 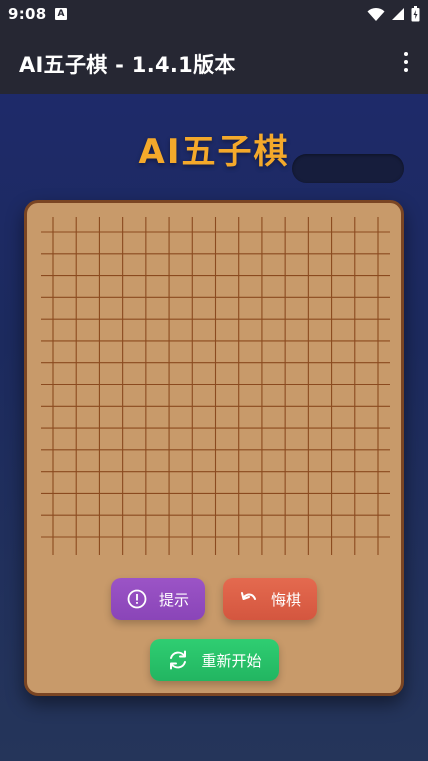 What do you see at coordinates (398, 14) in the screenshot?
I see `signal-icon` at bounding box center [398, 14].